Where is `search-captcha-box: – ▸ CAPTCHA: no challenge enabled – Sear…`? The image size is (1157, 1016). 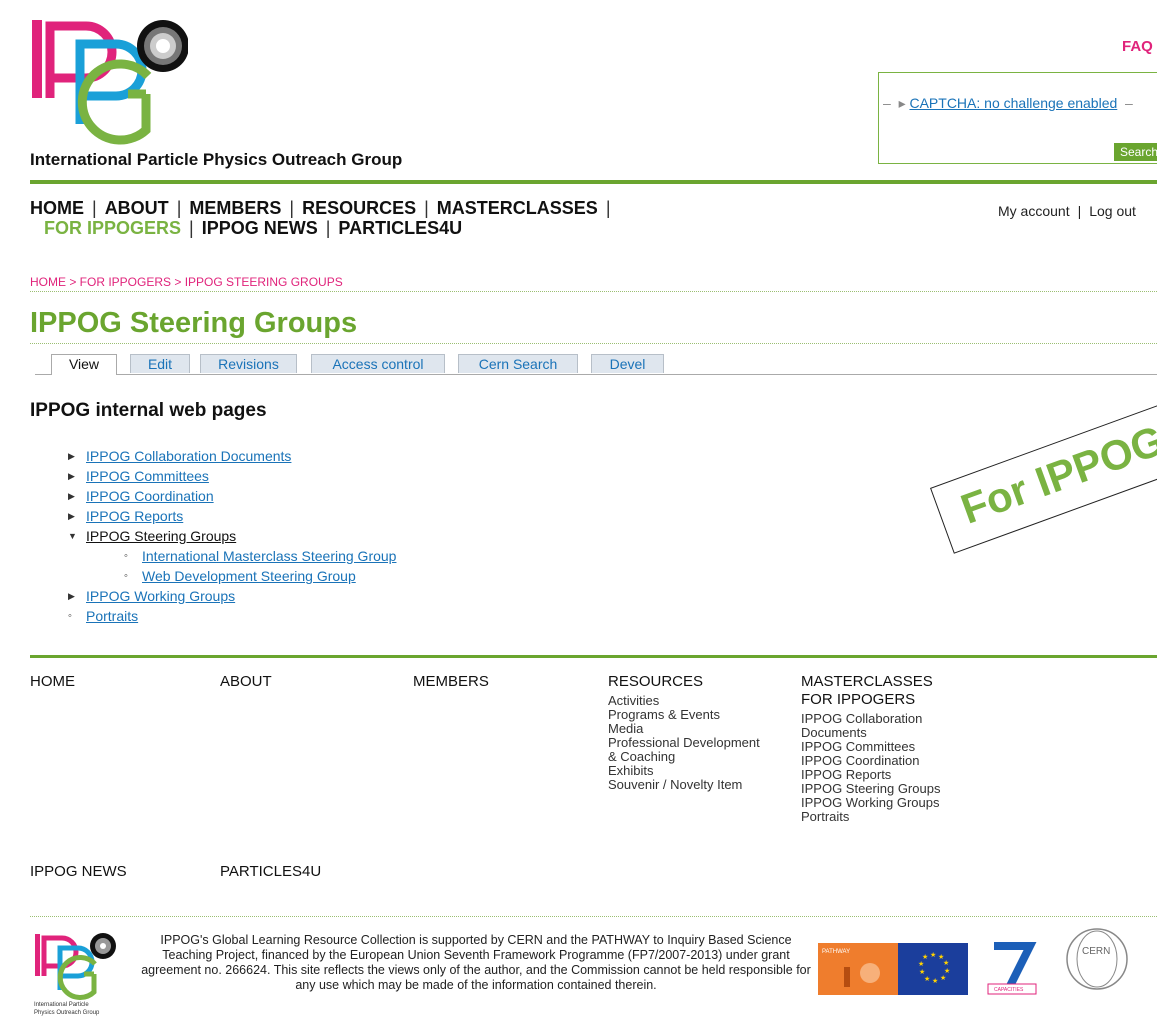 search-captcha-box: – ▸ CAPTCHA: no challenge enabled – Sear… is located at coordinates (1017, 118).